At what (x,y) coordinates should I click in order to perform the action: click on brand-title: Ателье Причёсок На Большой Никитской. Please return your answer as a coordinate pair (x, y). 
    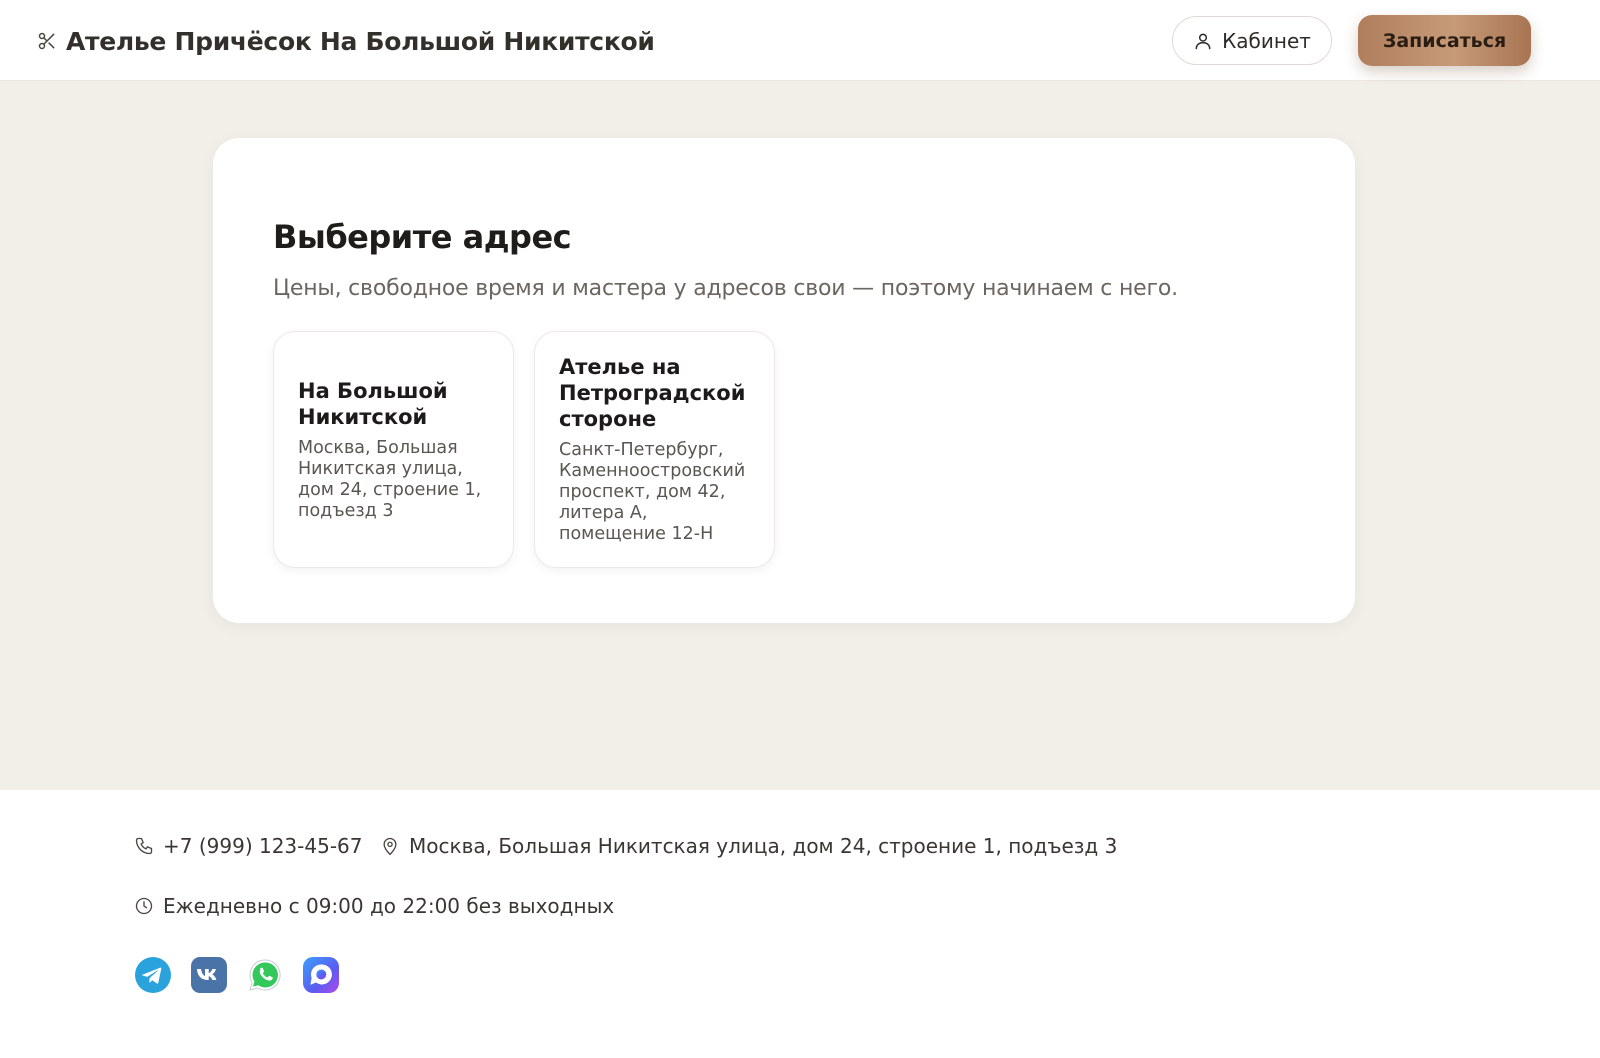
    Looking at the image, I should click on (360, 41).